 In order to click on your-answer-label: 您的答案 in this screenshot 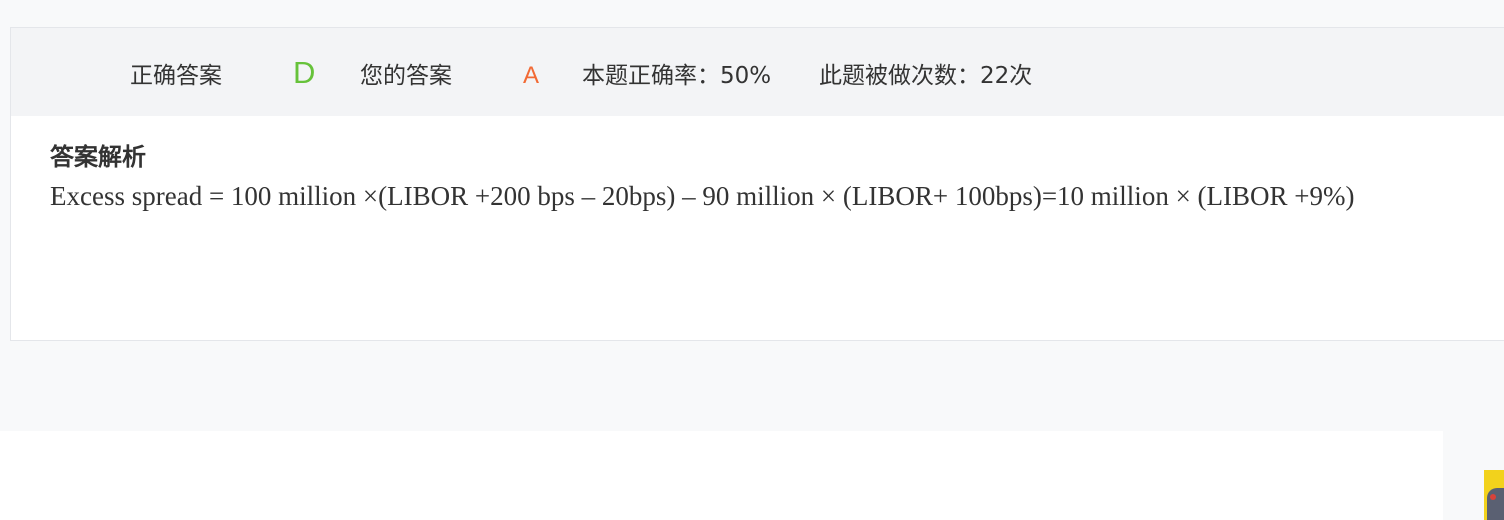, I will do `click(406, 76)`.